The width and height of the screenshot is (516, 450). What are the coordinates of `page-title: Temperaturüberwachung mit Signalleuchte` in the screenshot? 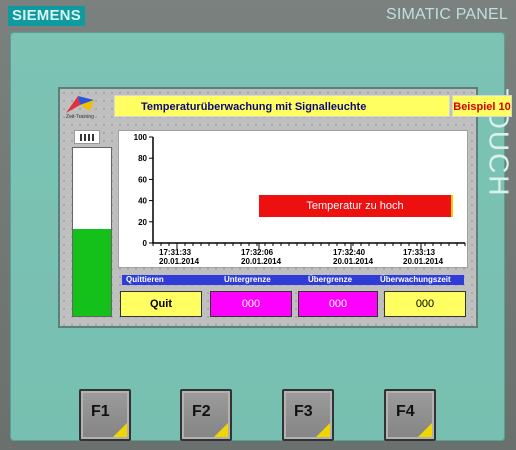 It's located at (282, 106).